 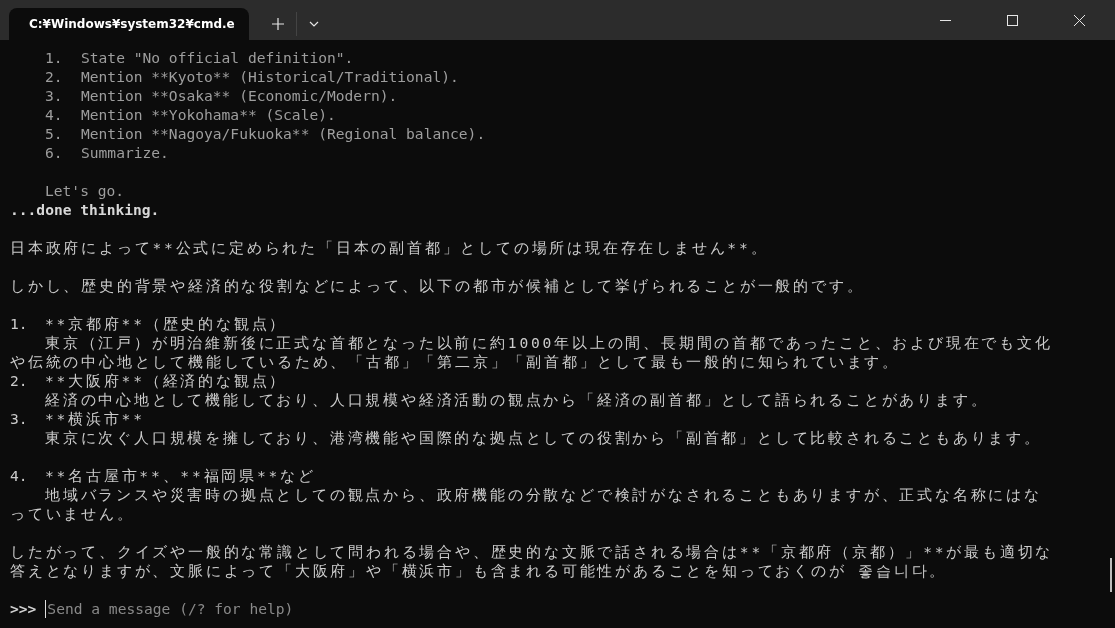 What do you see at coordinates (437, 285) in the screenshot?
I see `output-line: しかし、歴史的背景や経済的な役割などによって、以下の都市が候補として挙げられることが一般的です。` at bounding box center [437, 285].